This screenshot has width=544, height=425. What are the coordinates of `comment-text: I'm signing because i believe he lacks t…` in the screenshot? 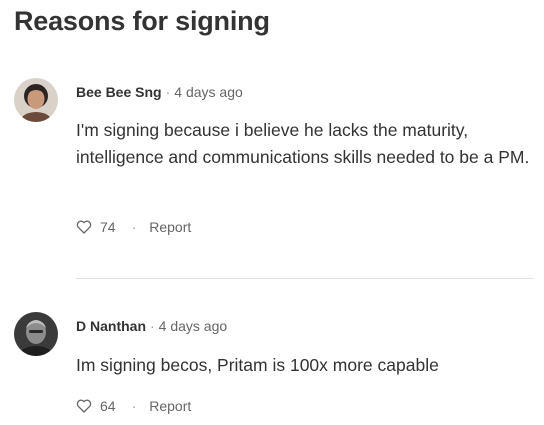 It's located at (303, 143).